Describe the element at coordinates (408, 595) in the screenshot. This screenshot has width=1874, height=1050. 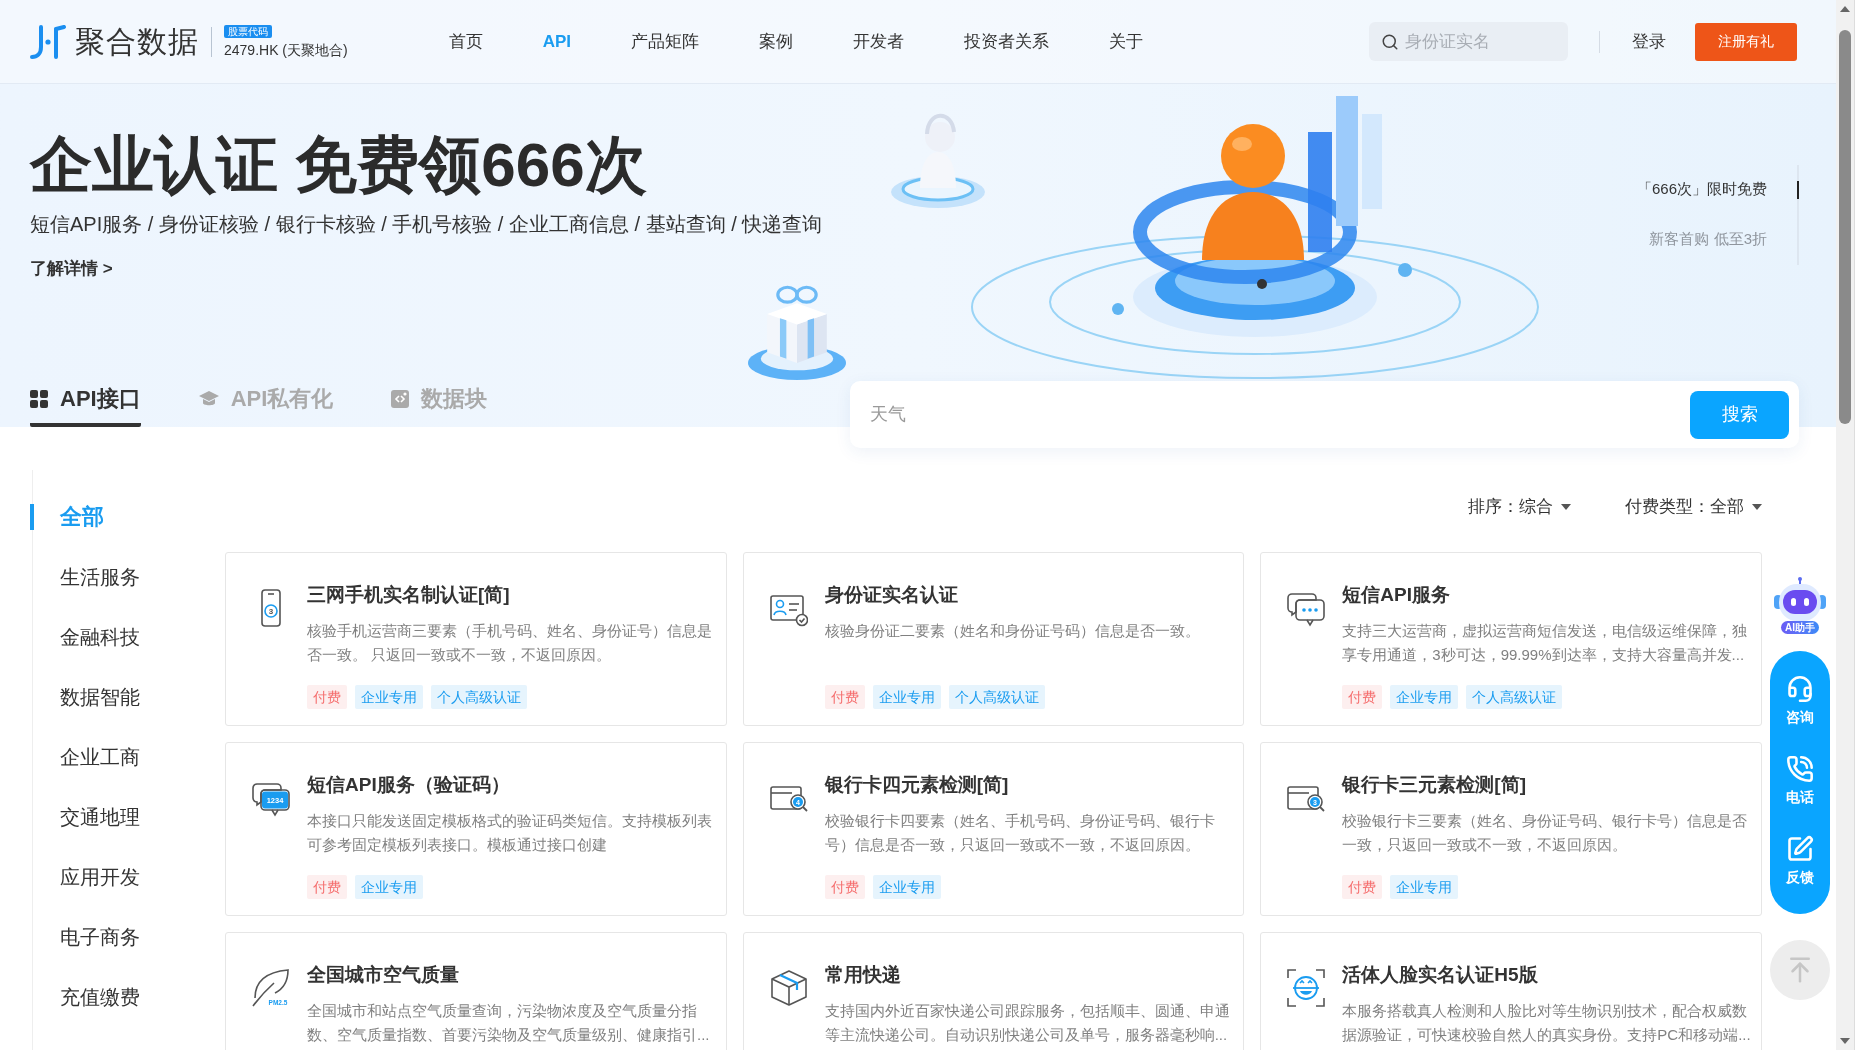
I see `card-title: 三网手机实名制认证[简]` at that location.